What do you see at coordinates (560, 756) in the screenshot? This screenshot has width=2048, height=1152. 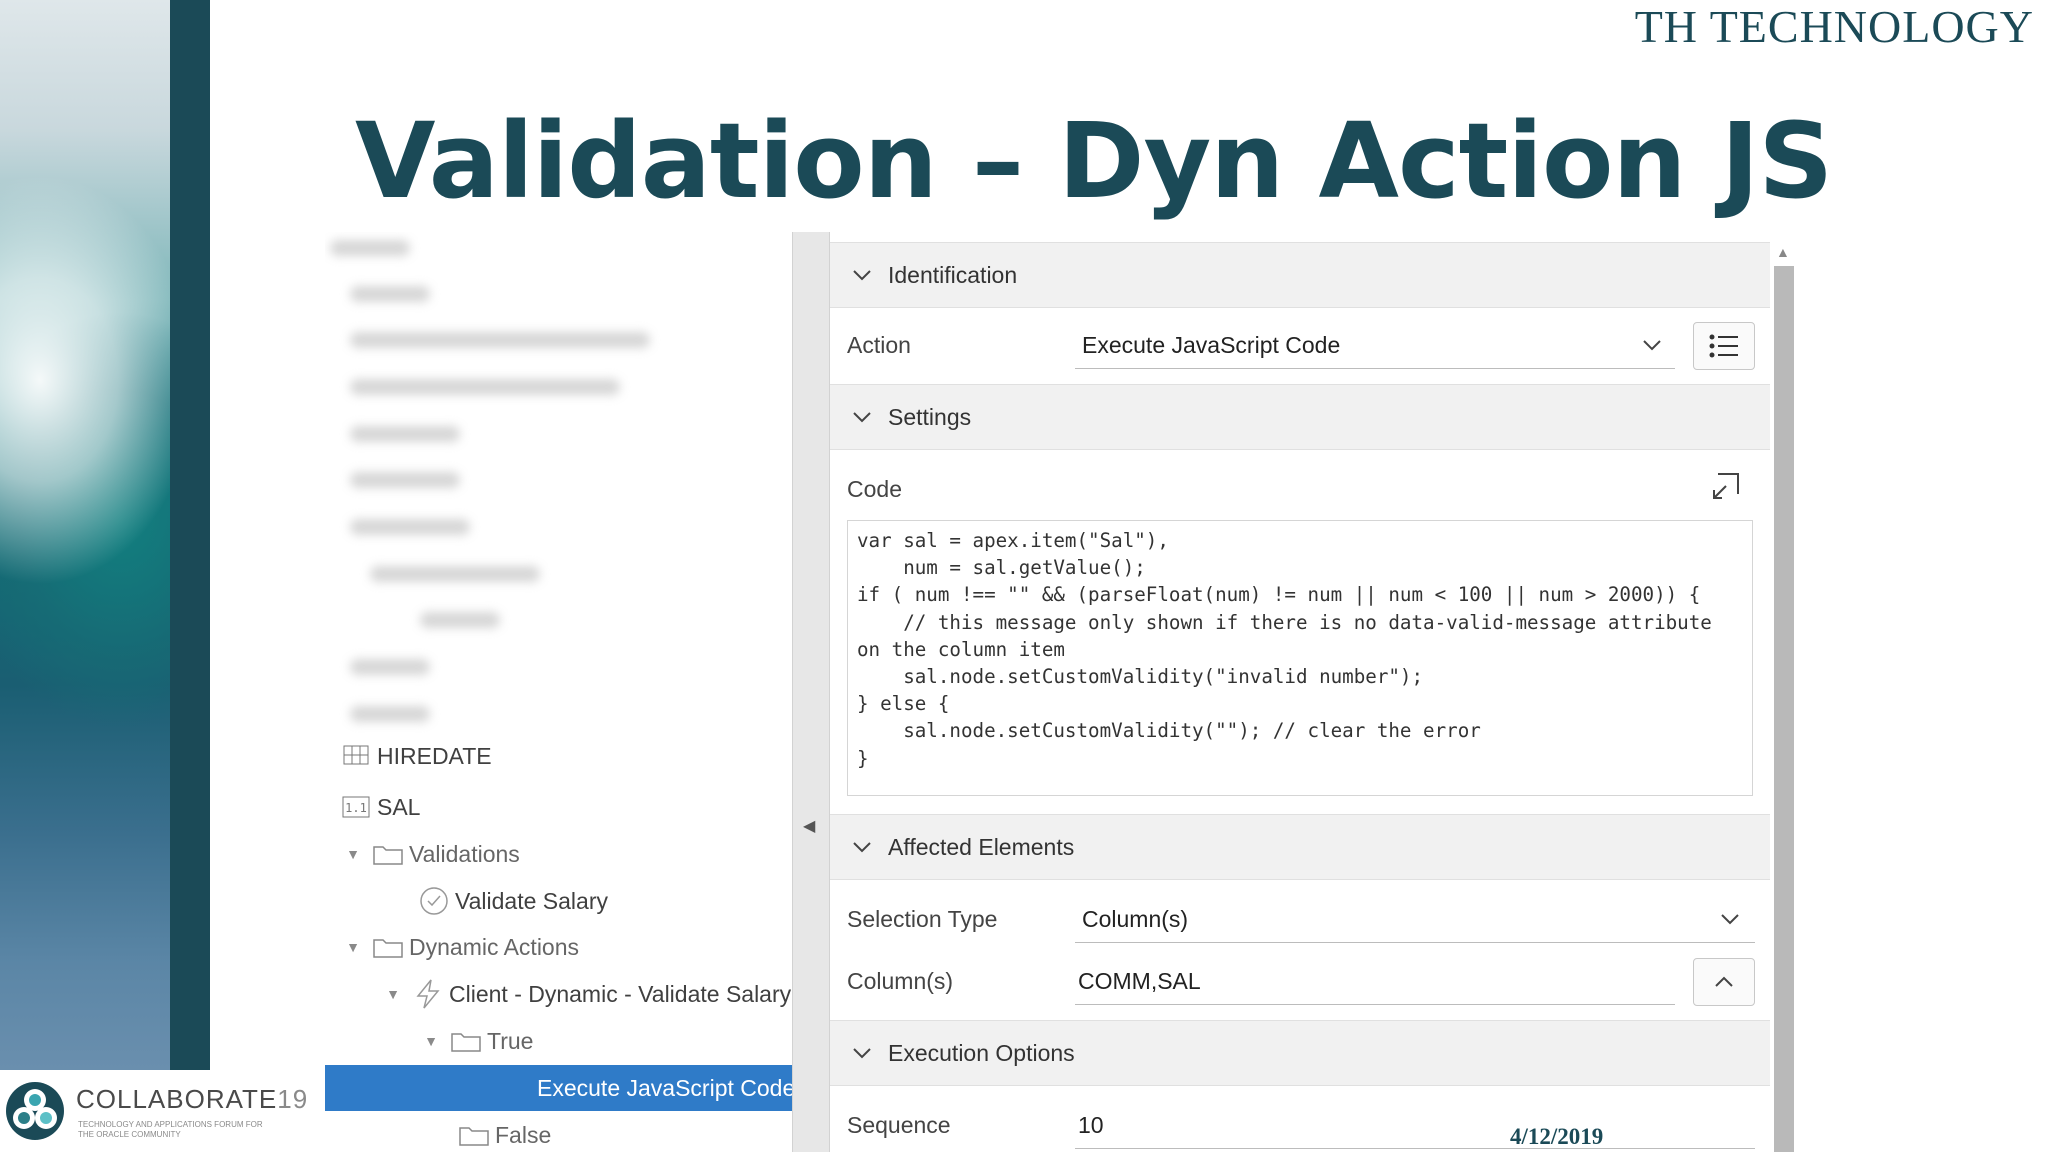 I see `tree-item-hiredate: HIREDATE` at bounding box center [560, 756].